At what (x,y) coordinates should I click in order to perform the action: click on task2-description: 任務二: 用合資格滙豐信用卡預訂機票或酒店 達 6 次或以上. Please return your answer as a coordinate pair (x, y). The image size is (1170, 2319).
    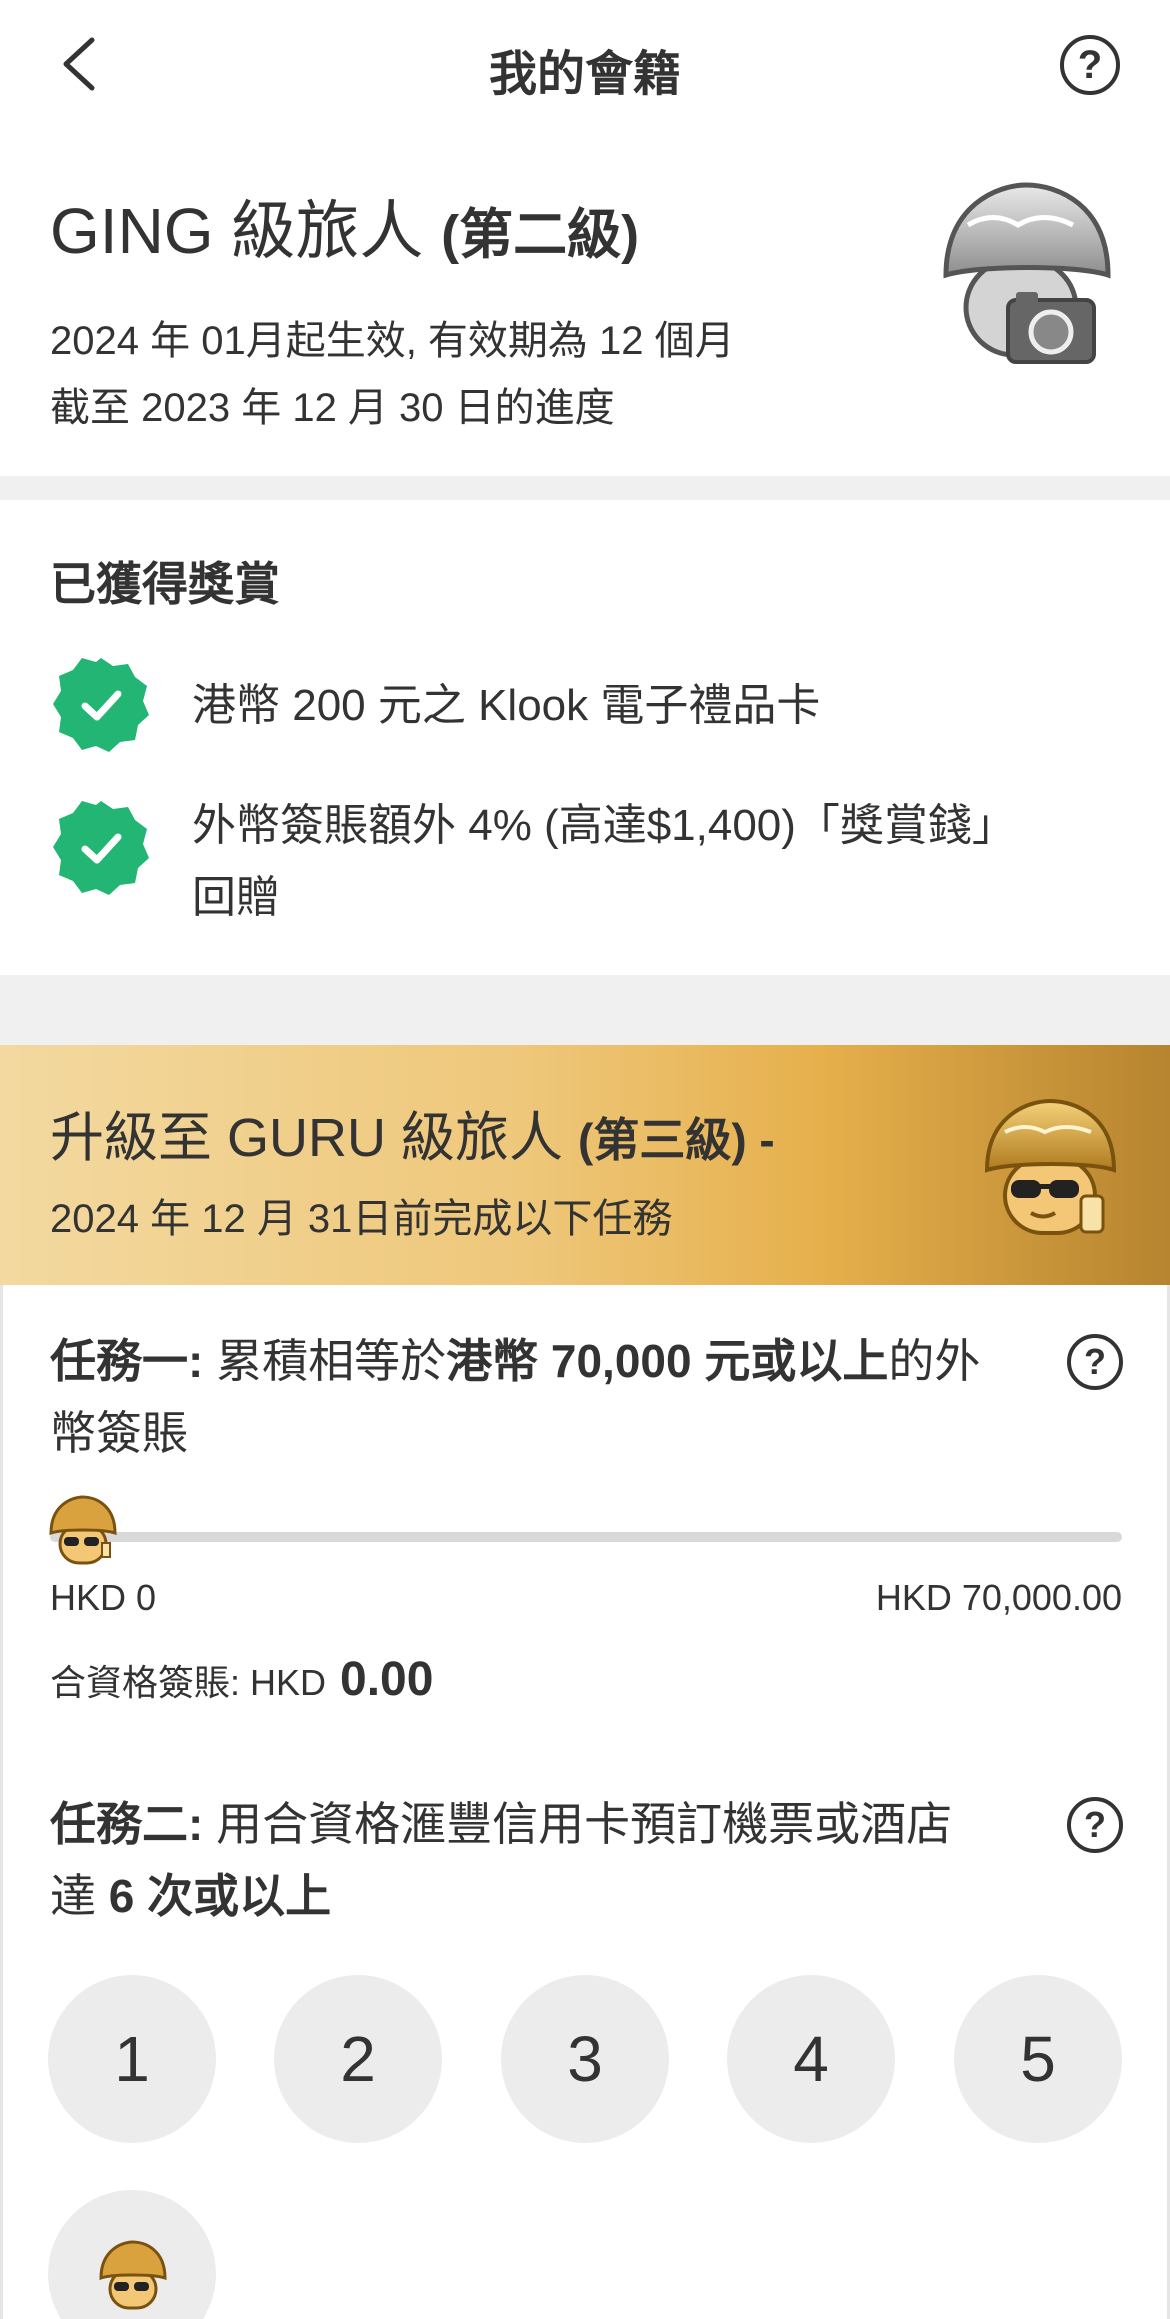
    Looking at the image, I should click on (545, 1860).